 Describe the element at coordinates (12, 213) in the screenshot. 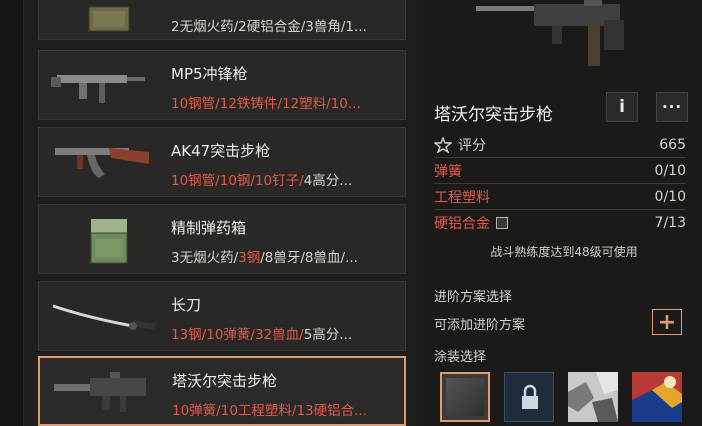

I see `left-rail` at that location.